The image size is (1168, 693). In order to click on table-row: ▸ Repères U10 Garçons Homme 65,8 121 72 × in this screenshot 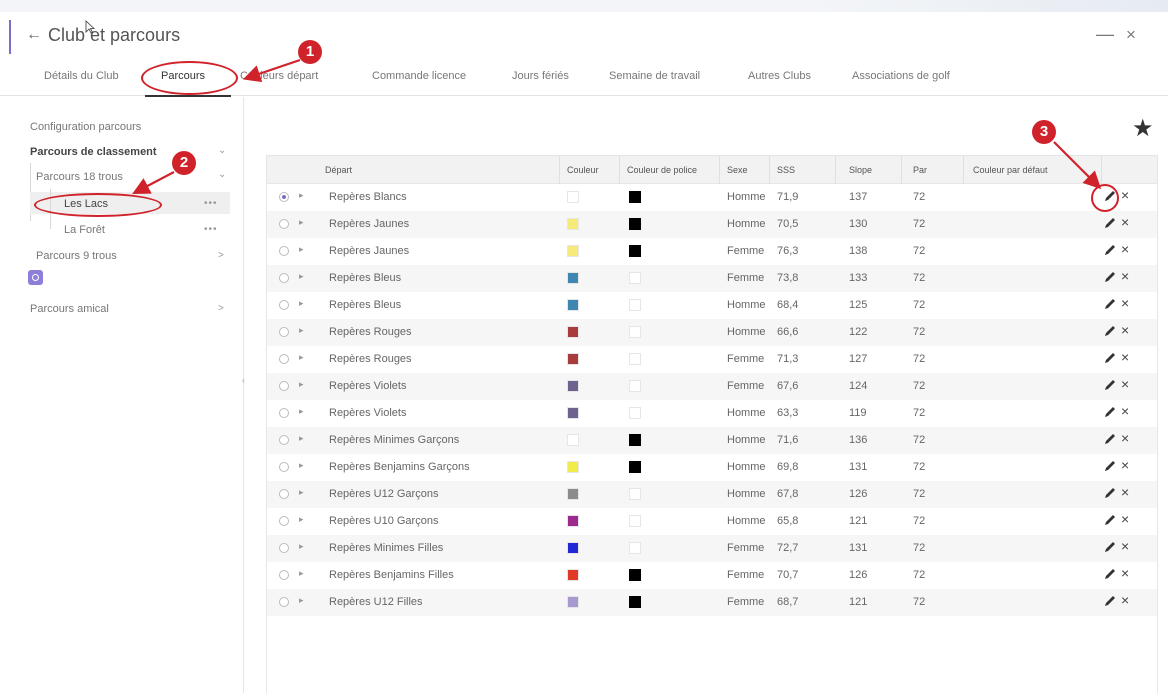, I will do `click(712, 521)`.